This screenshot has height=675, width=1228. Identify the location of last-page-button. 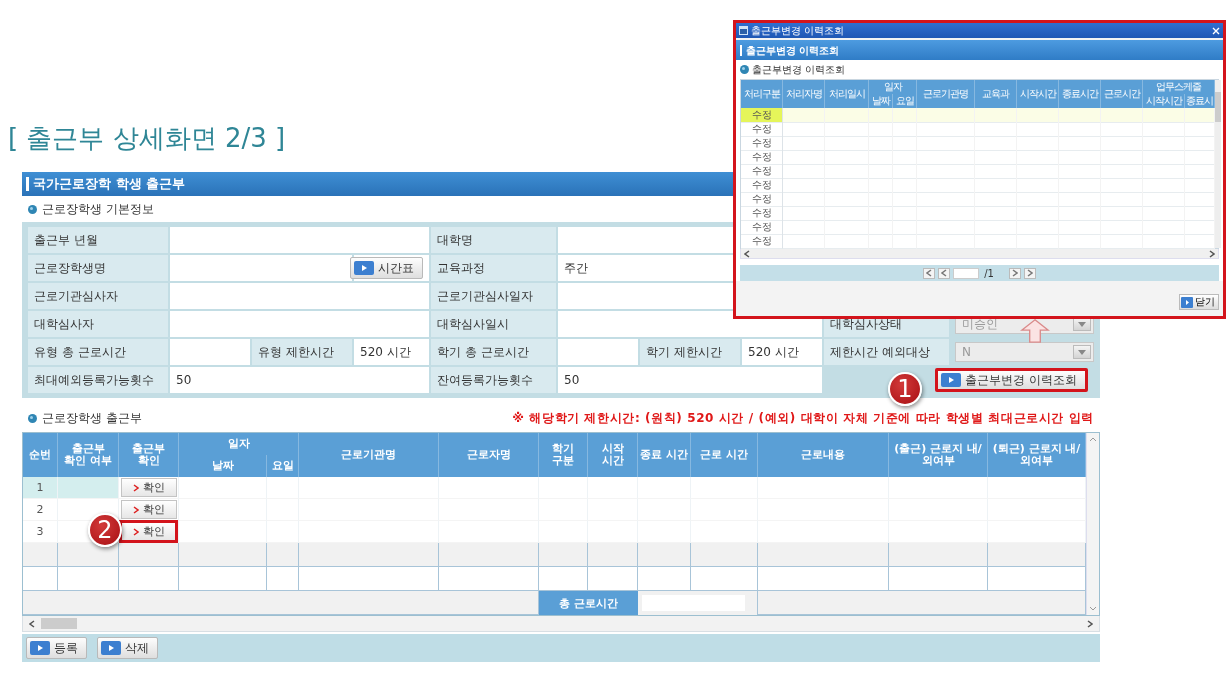
(1029, 273).